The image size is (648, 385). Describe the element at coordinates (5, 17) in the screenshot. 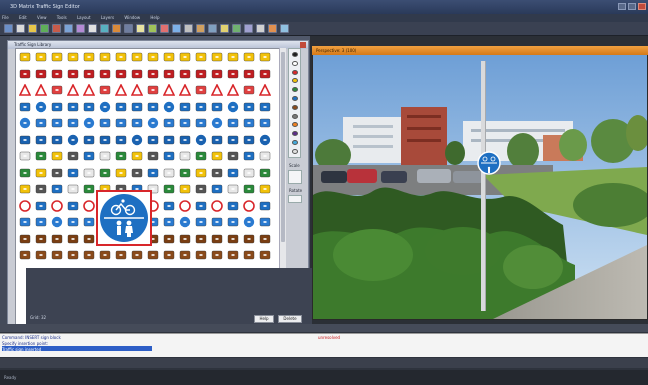

I see `menu-file: File` at that location.